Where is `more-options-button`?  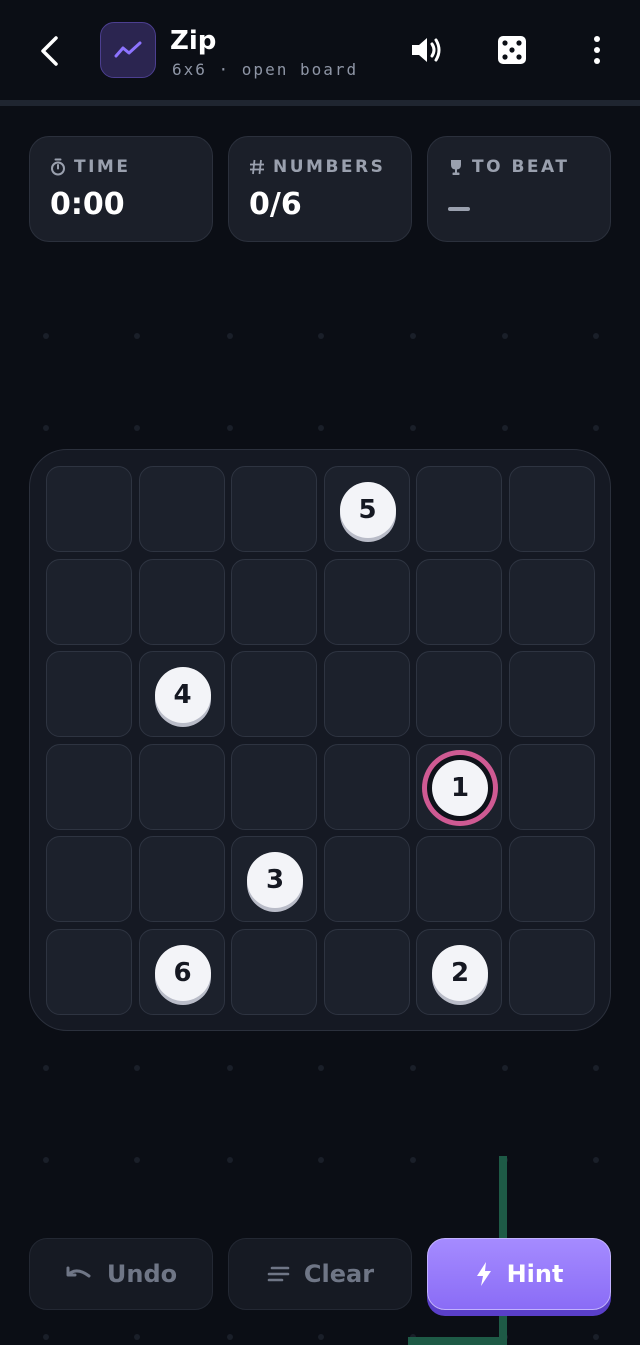
more-options-button is located at coordinates (597, 50).